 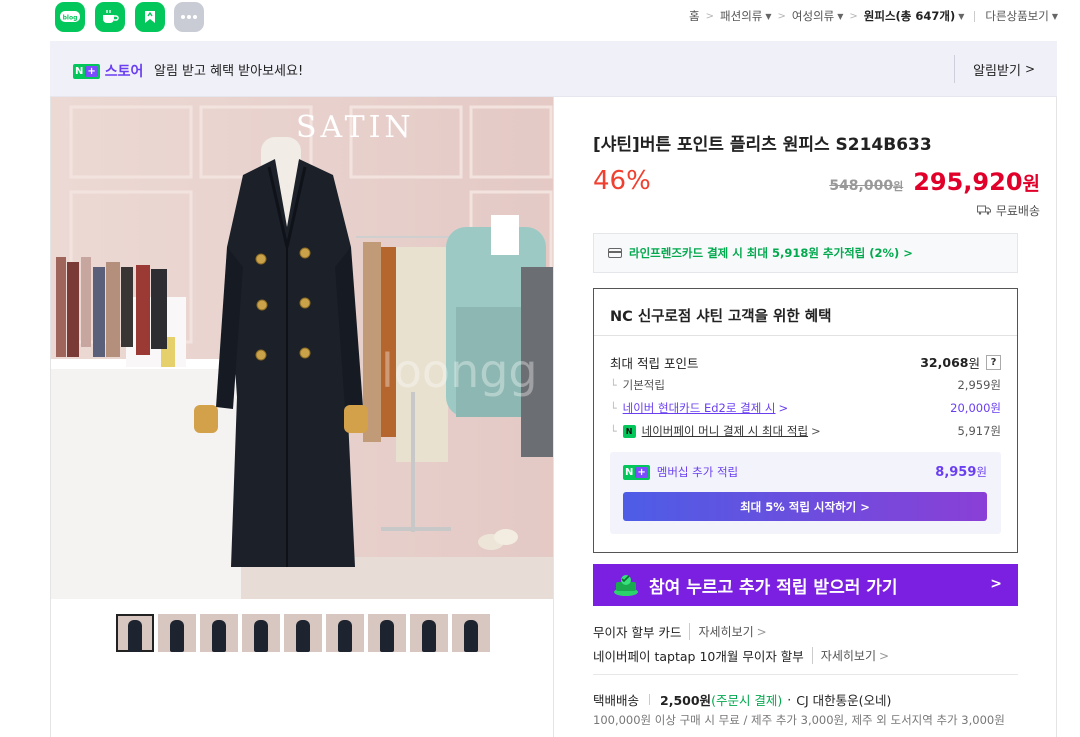 What do you see at coordinates (694, 16) in the screenshot?
I see `breadcrumb-home: 홈` at bounding box center [694, 16].